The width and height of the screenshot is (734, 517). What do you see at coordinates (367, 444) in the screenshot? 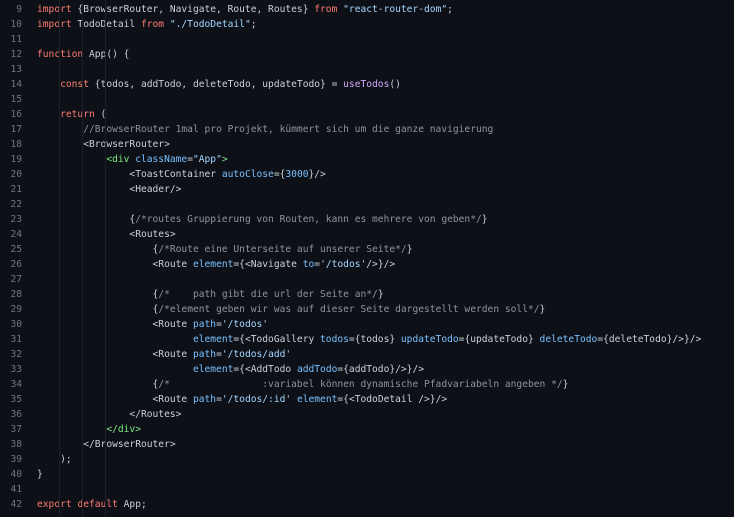
I see `code-line: 38 </BrowserRouter>` at bounding box center [367, 444].